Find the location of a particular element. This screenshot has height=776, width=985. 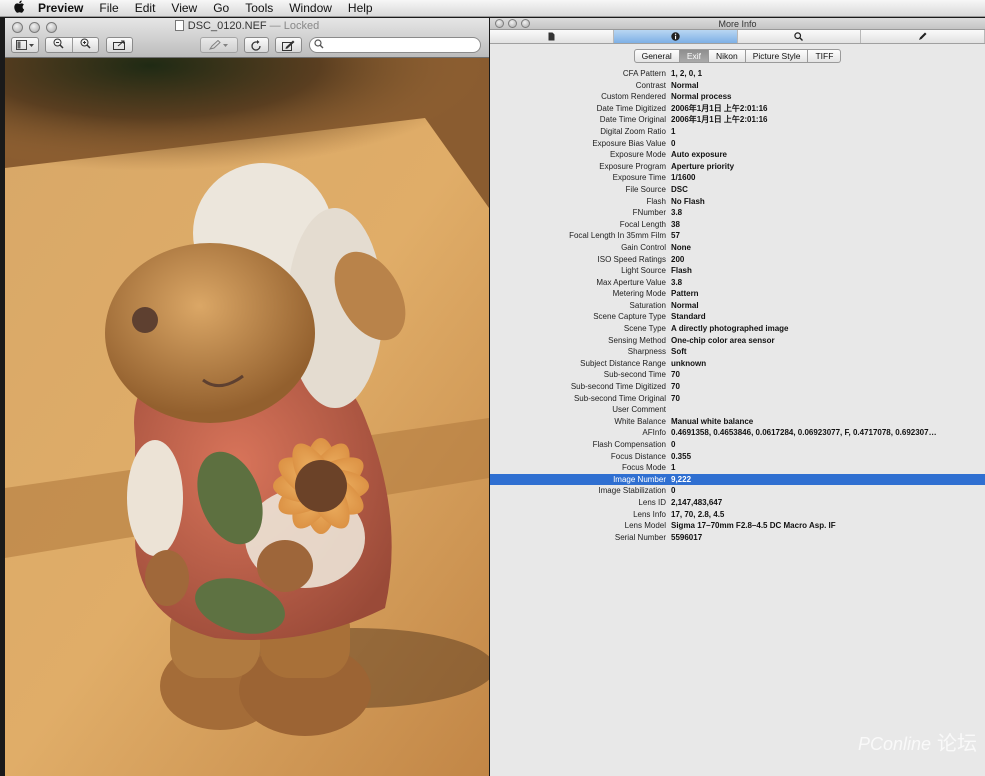

table-row: Date Time Digitized 2006年1月1日 上午2:01:16 is located at coordinates (737, 109).